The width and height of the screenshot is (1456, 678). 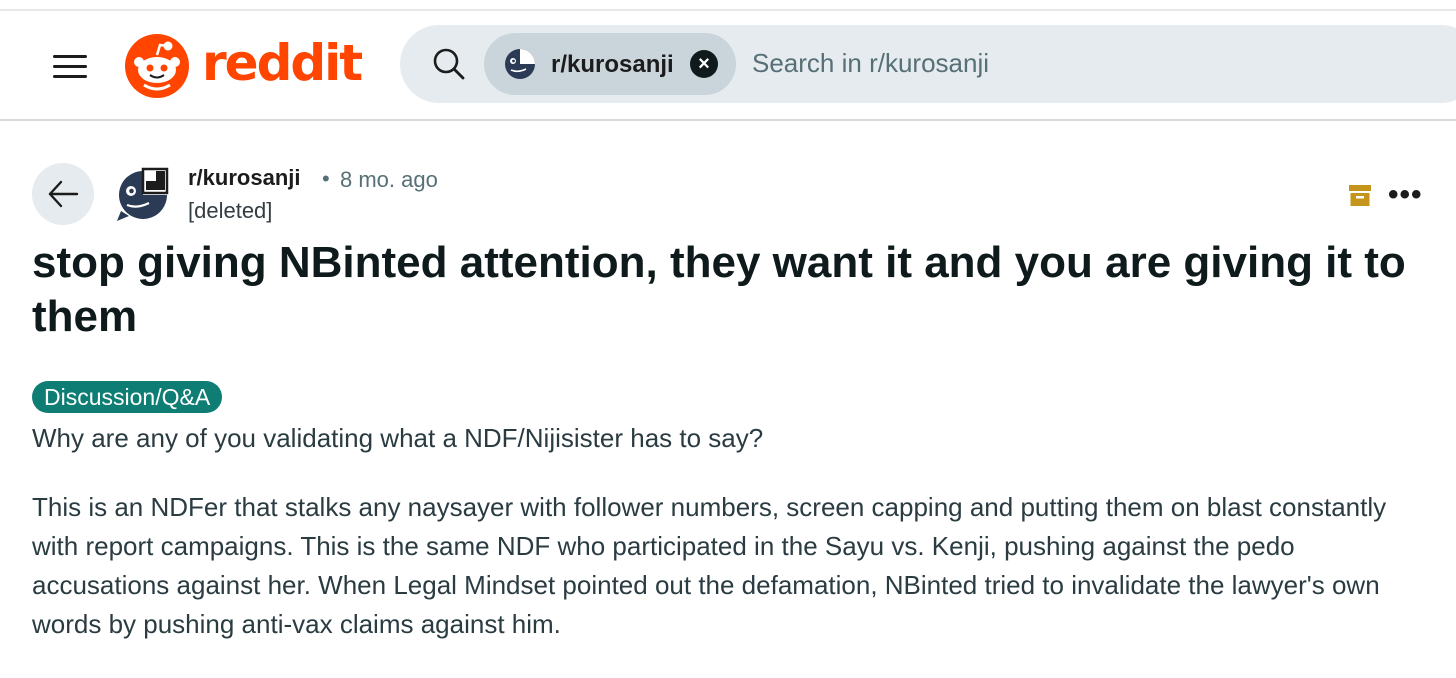 I want to click on post-author: [deleted], so click(x=230, y=210).